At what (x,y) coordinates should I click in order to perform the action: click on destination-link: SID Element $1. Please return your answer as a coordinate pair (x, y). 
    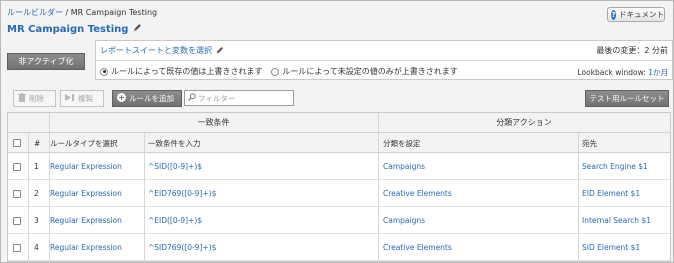
    Looking at the image, I should click on (611, 247).